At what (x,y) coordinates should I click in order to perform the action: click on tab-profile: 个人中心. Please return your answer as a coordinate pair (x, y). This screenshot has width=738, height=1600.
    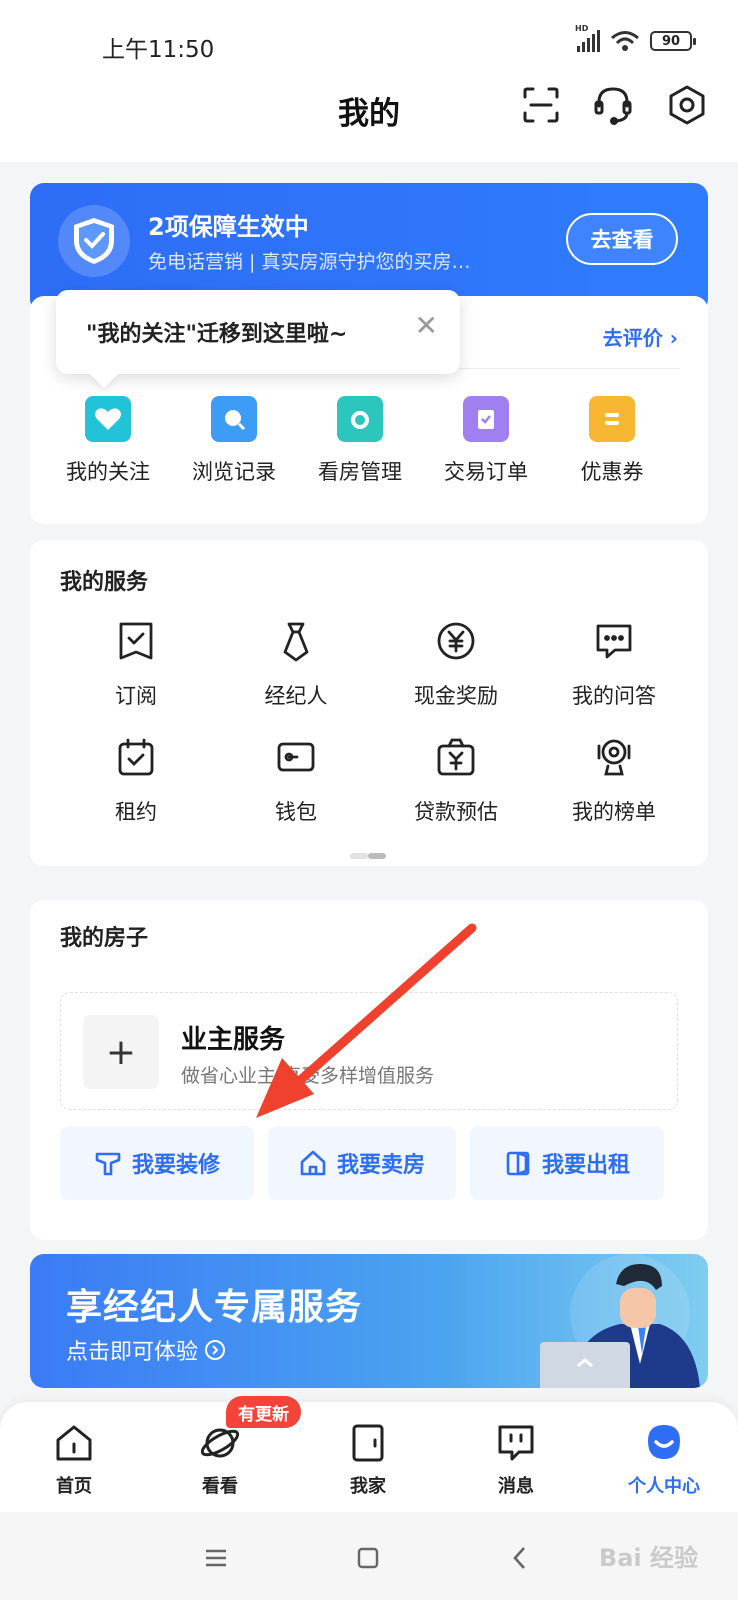
    Looking at the image, I should click on (664, 1460).